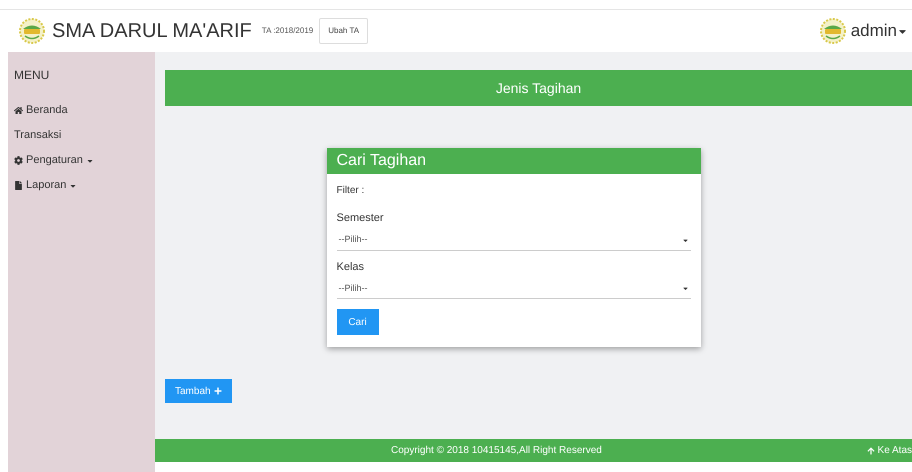  I want to click on site-title: SMA DARUL MA'ARIF, so click(152, 31).